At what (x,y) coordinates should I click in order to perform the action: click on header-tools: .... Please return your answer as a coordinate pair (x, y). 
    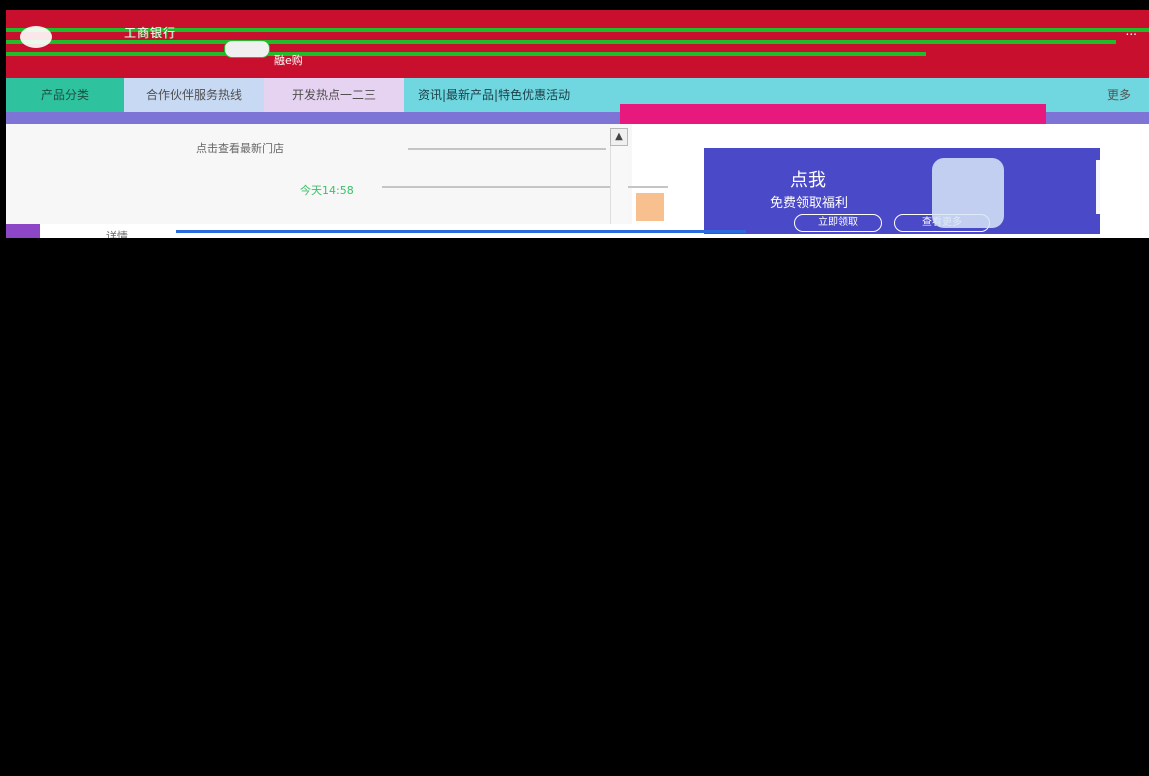
    Looking at the image, I should click on (1131, 31).